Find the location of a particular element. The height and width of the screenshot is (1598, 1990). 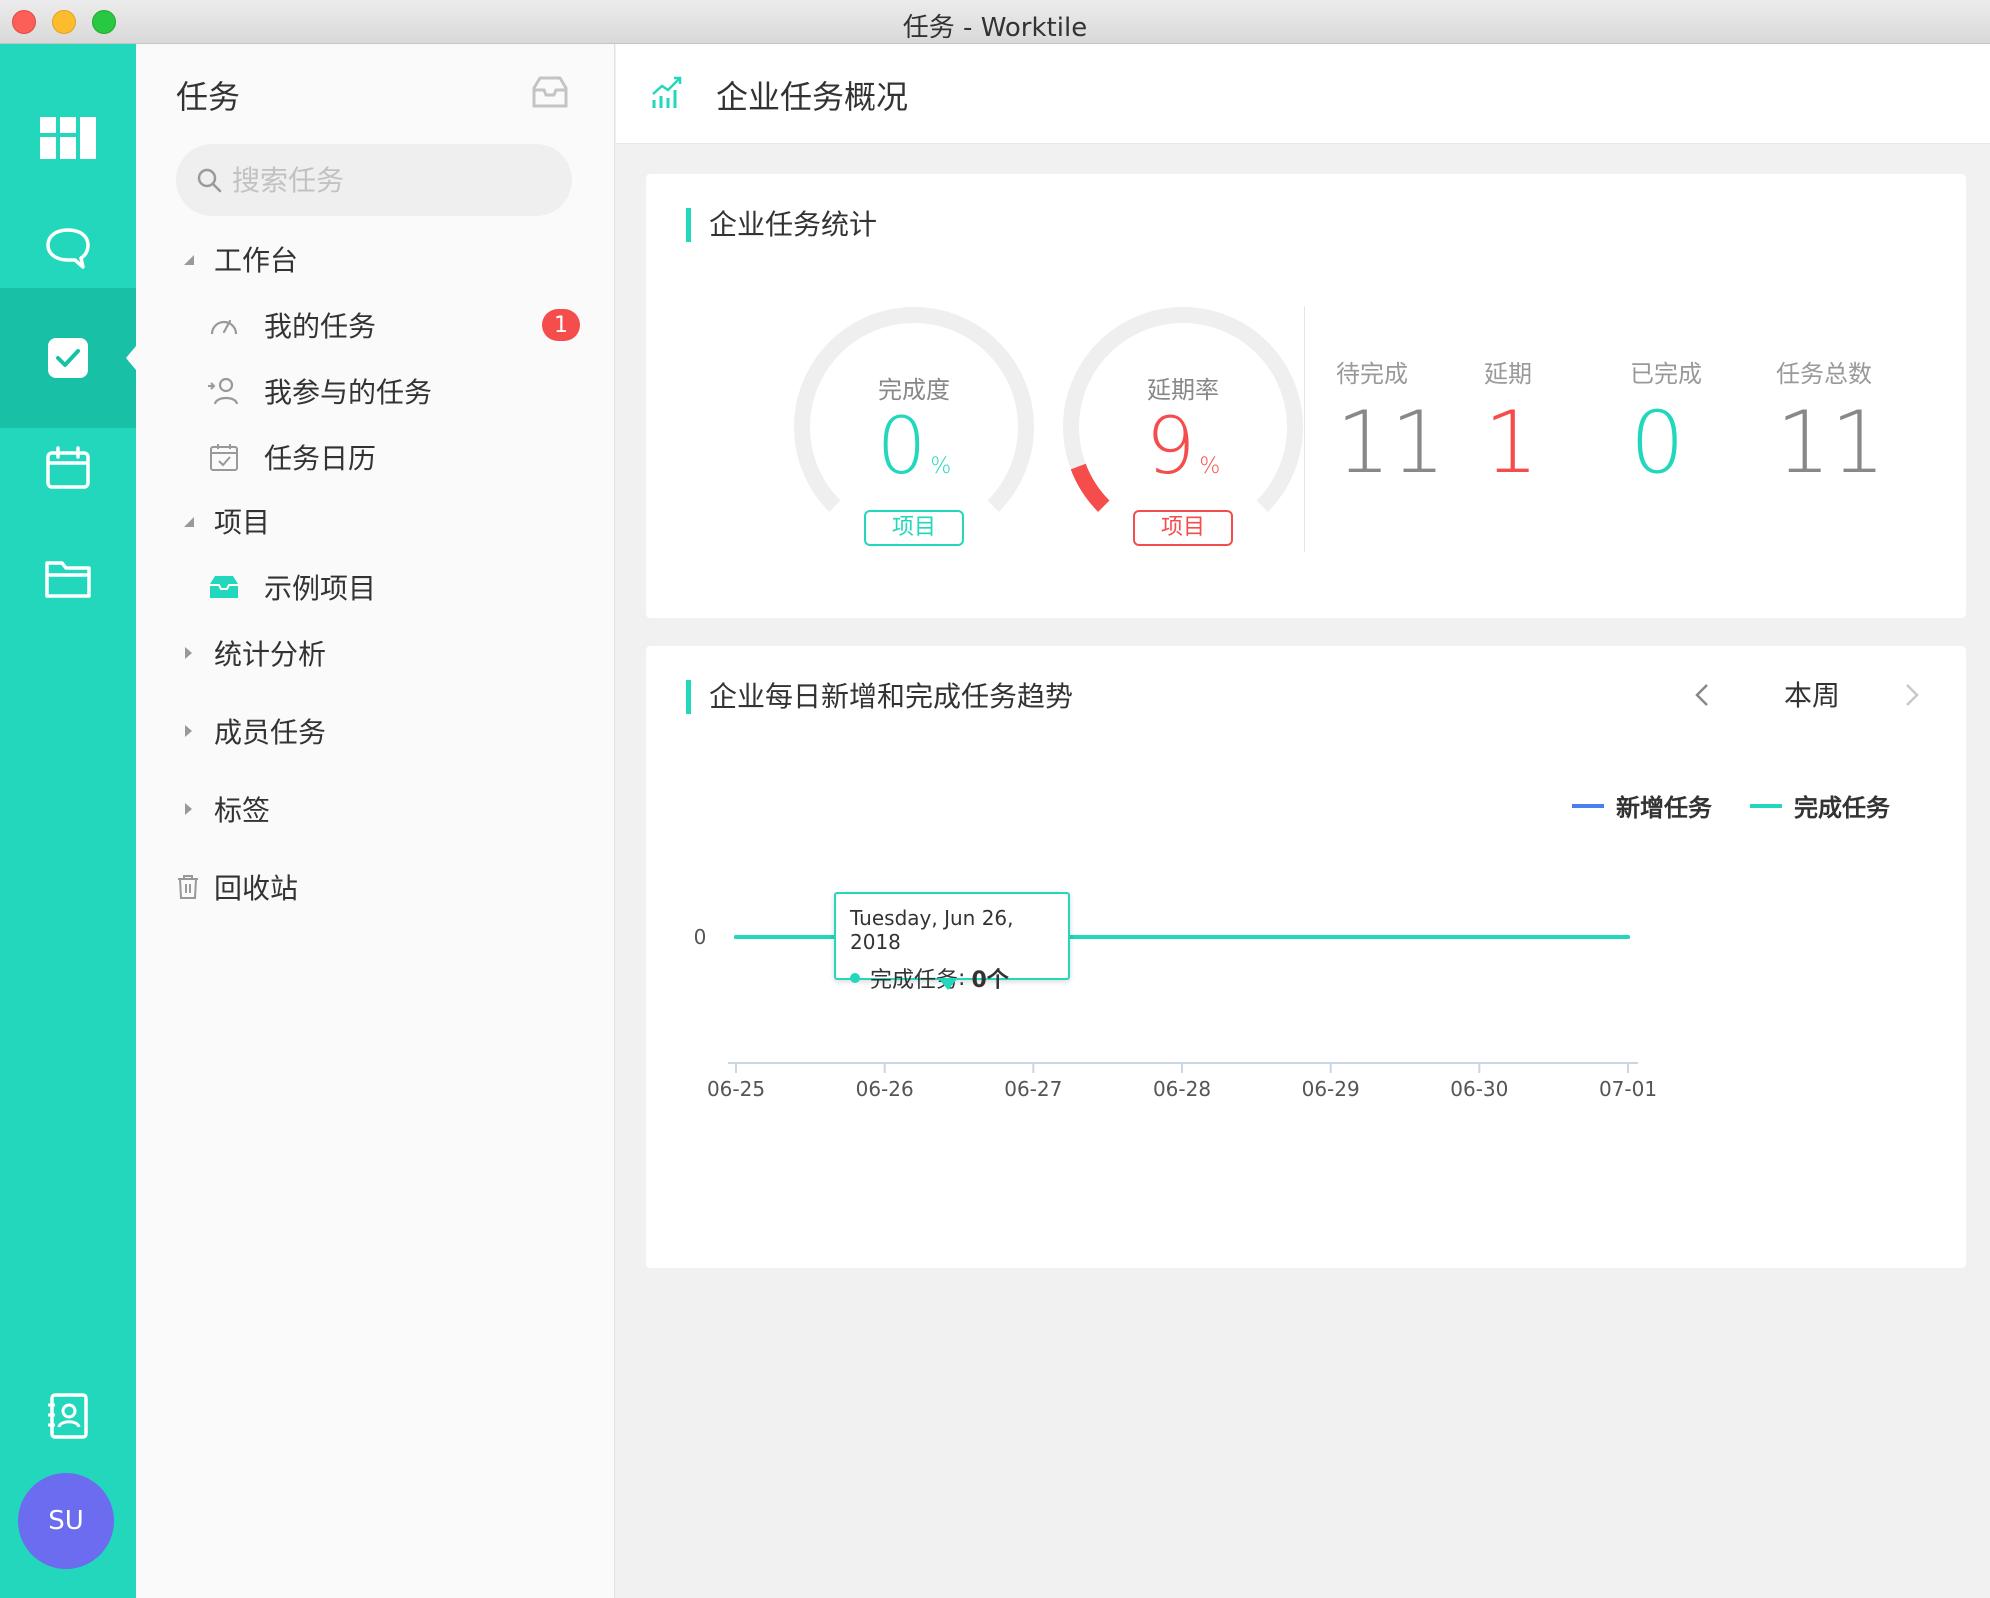

trash-icon is located at coordinates (188, 887).